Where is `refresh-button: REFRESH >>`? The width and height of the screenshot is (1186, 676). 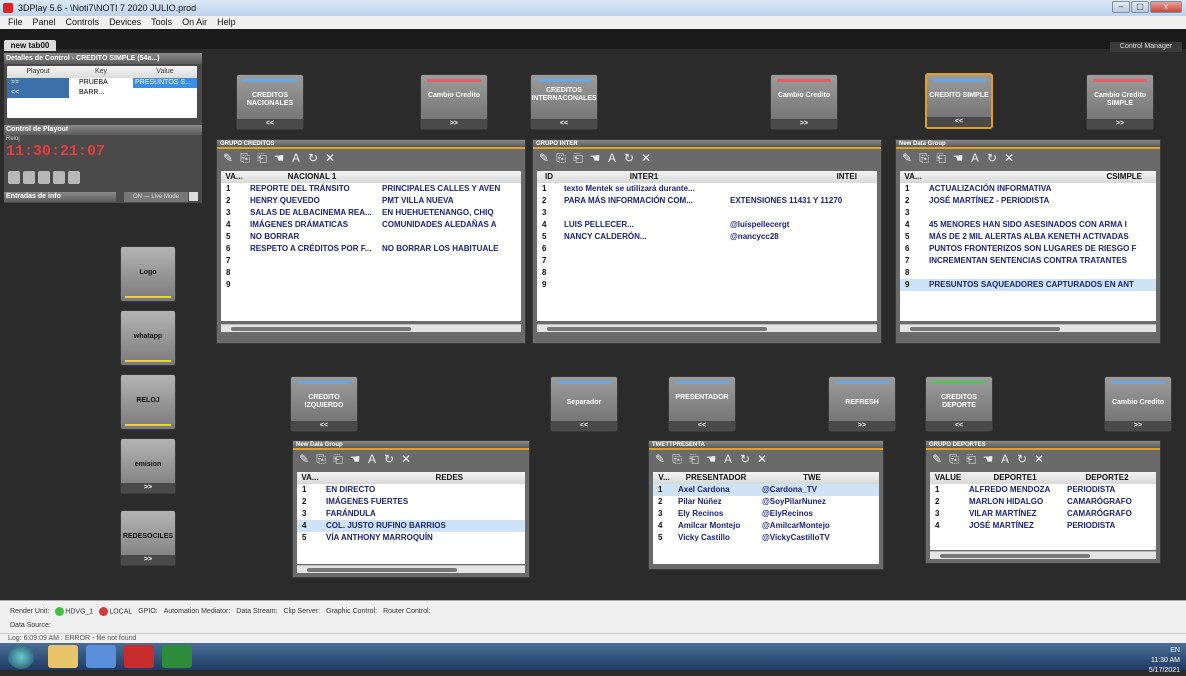
refresh-button: REFRESH >> is located at coordinates (862, 404).